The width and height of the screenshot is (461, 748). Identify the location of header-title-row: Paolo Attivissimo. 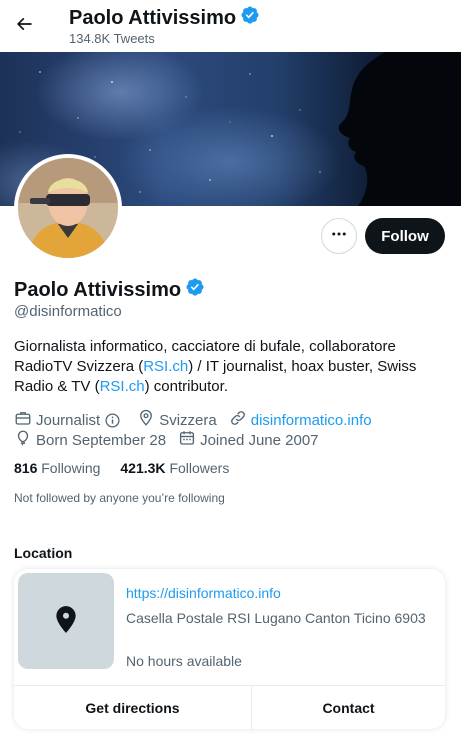
(164, 18).